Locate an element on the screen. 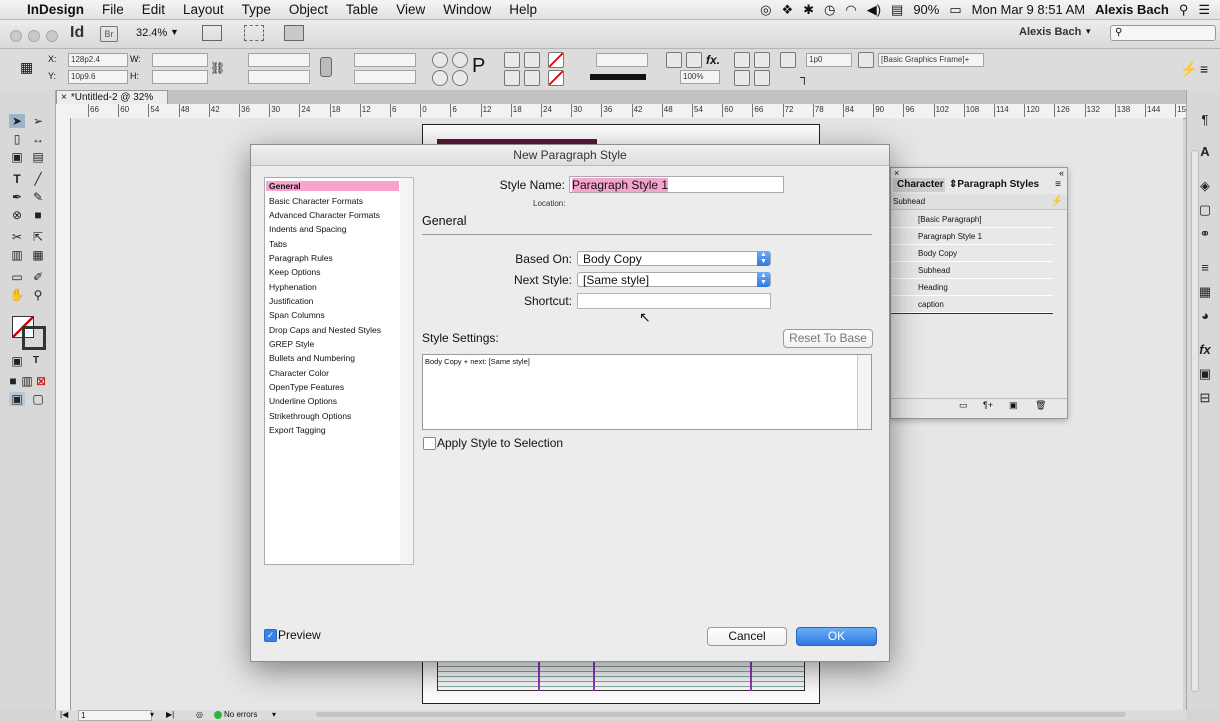 Image resolution: width=1220 pixels, height=721 pixels. rotation-angle-field is located at coordinates (385, 60).